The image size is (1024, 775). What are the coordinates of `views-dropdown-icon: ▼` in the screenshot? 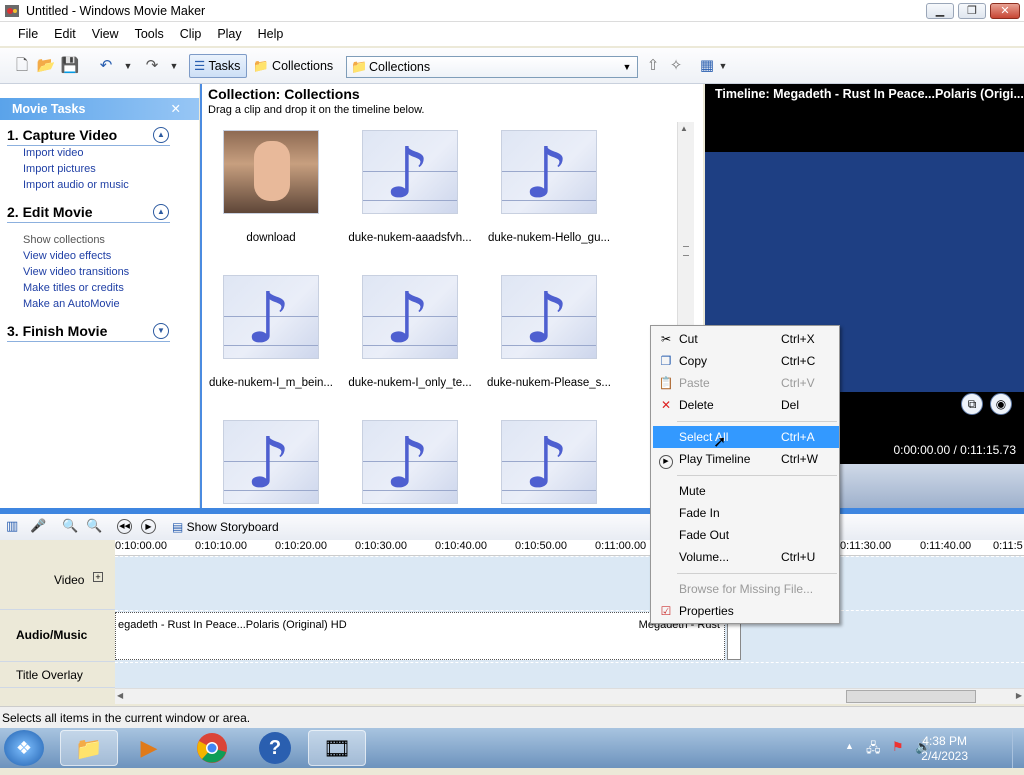 It's located at (723, 66).